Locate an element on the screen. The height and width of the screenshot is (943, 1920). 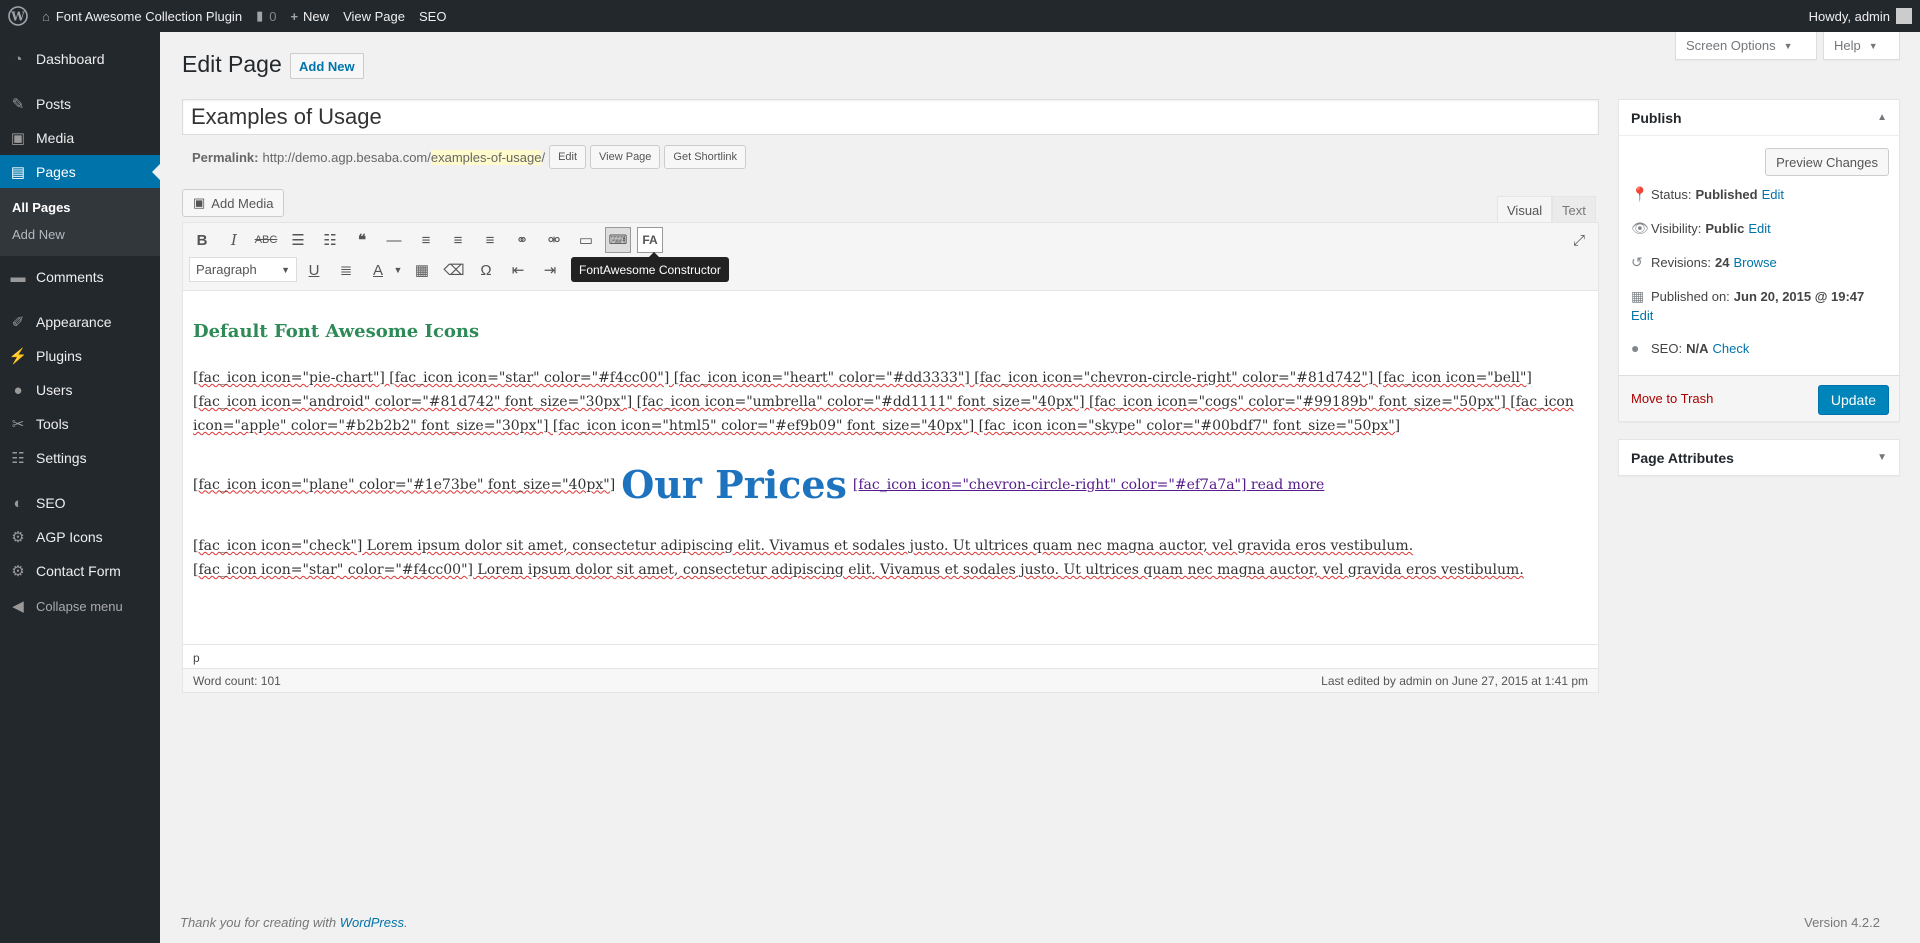
justify-icon: ≣ is located at coordinates (346, 270).